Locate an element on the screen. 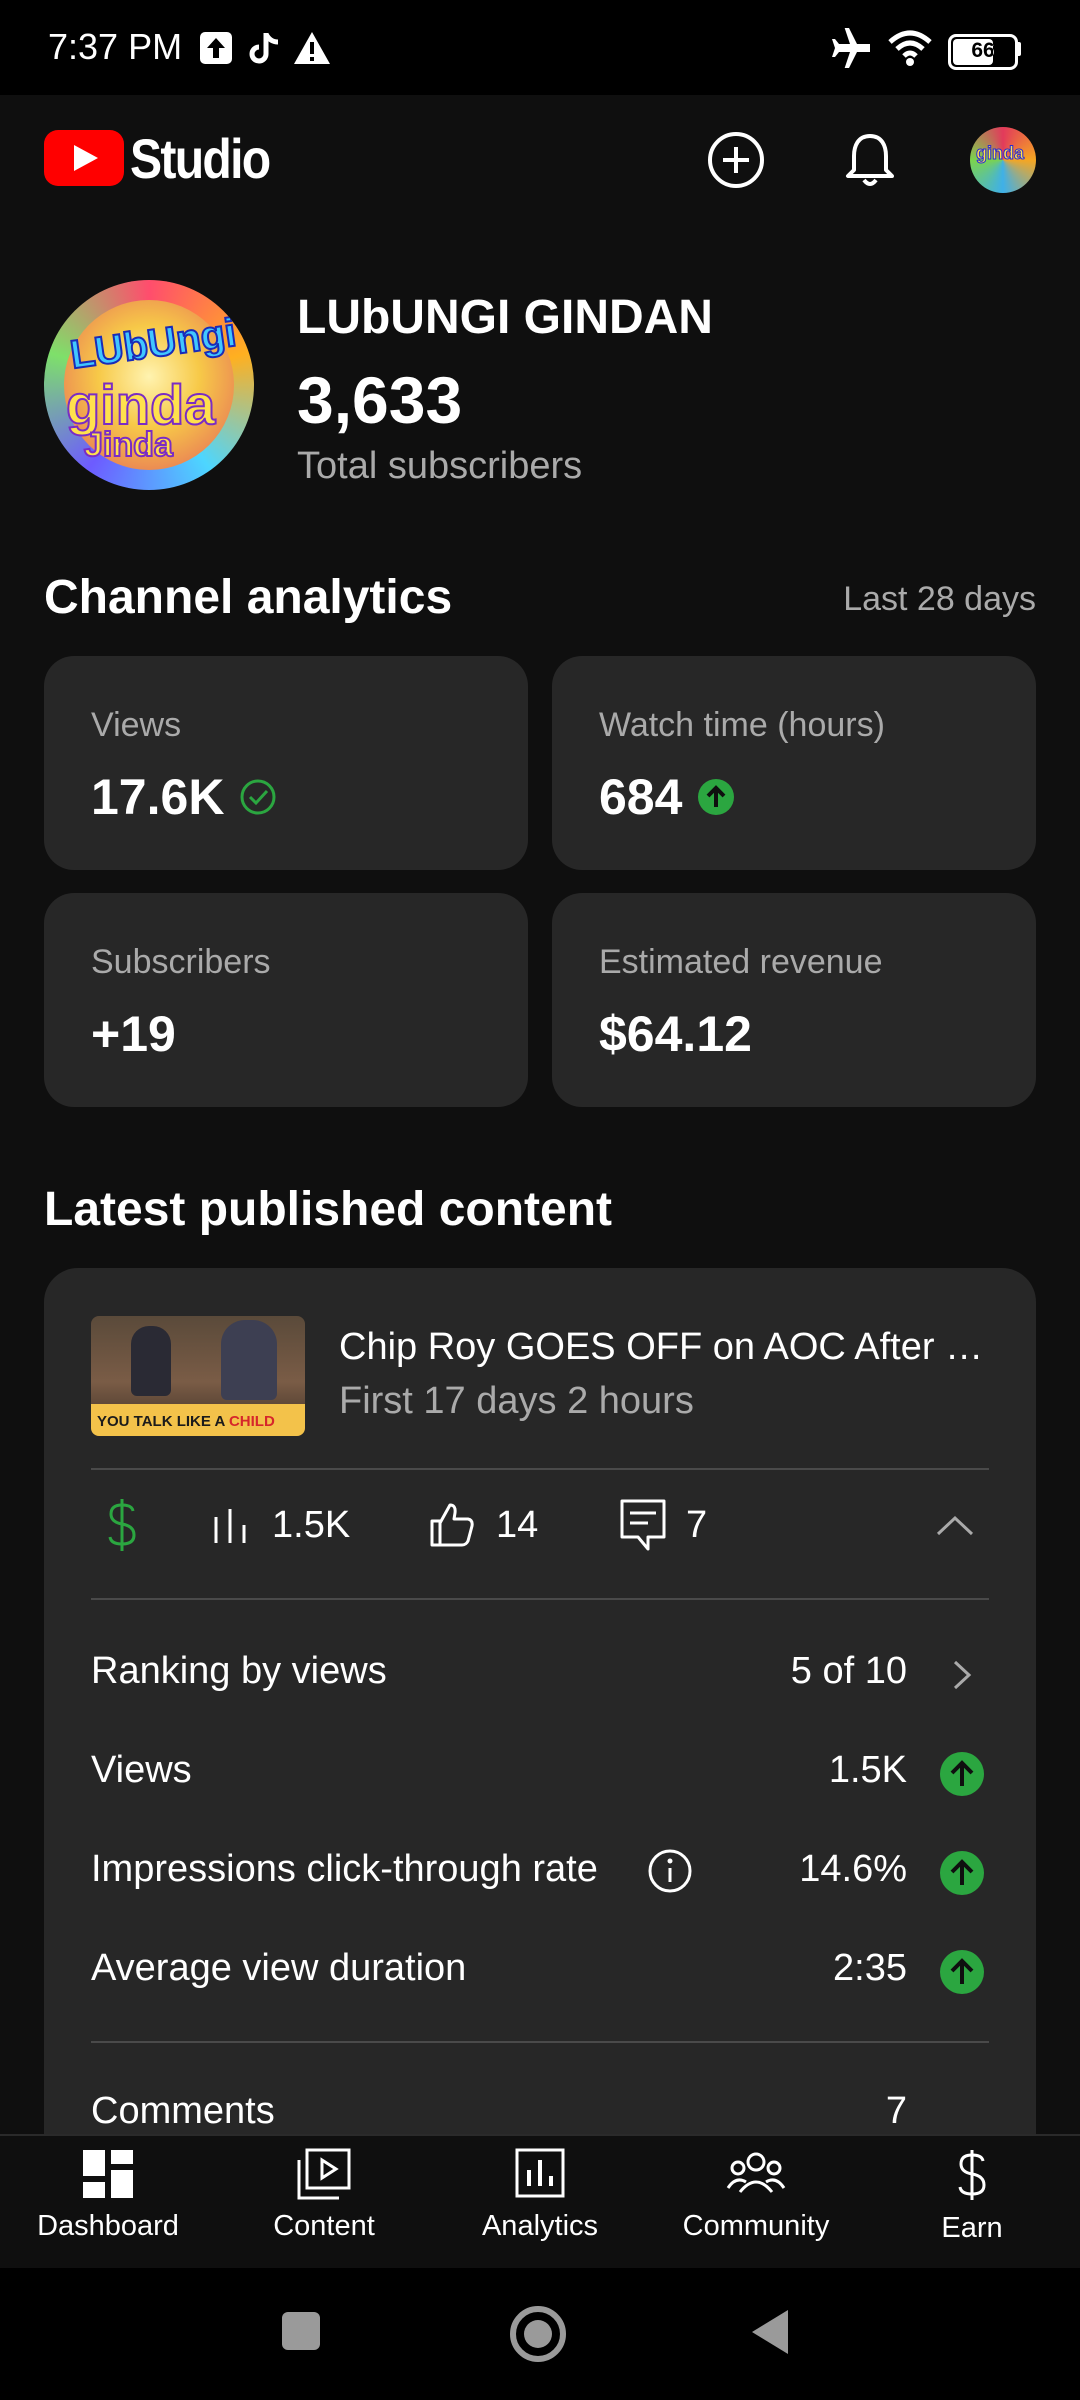 The image size is (1080, 2400). analytics-icon is located at coordinates (540, 2173).